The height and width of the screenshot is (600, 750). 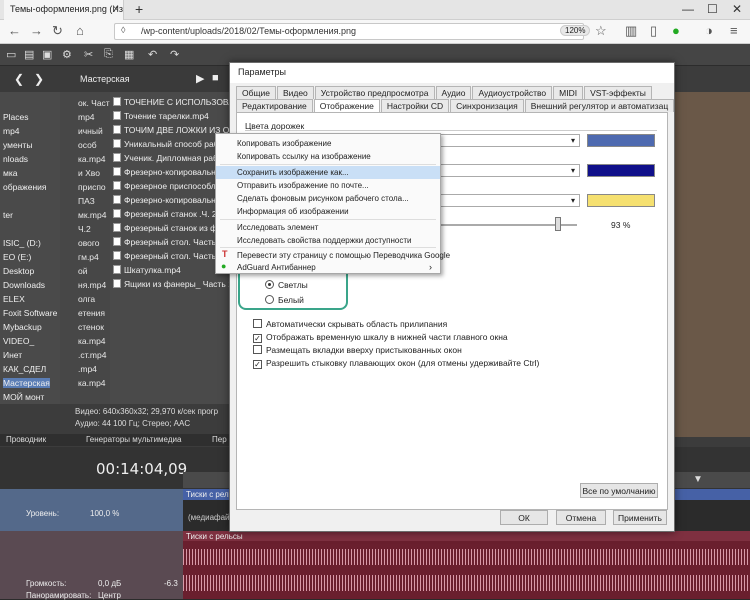 I want to click on list-item: ой, so click(x=82, y=271).